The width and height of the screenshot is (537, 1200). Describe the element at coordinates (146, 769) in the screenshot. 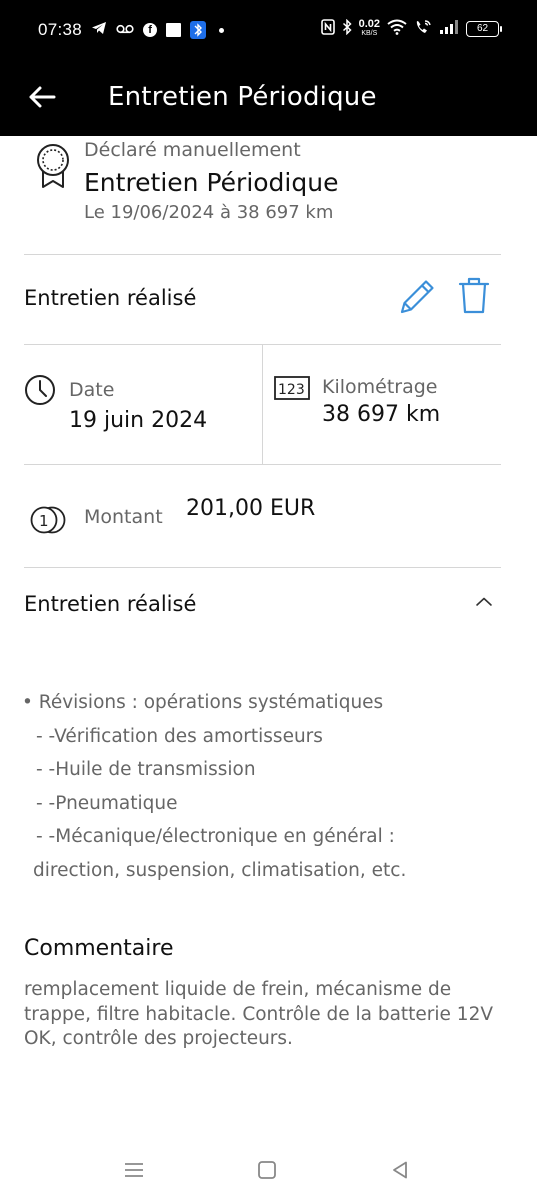

I see `details-line: - -Huile de transmission` at that location.